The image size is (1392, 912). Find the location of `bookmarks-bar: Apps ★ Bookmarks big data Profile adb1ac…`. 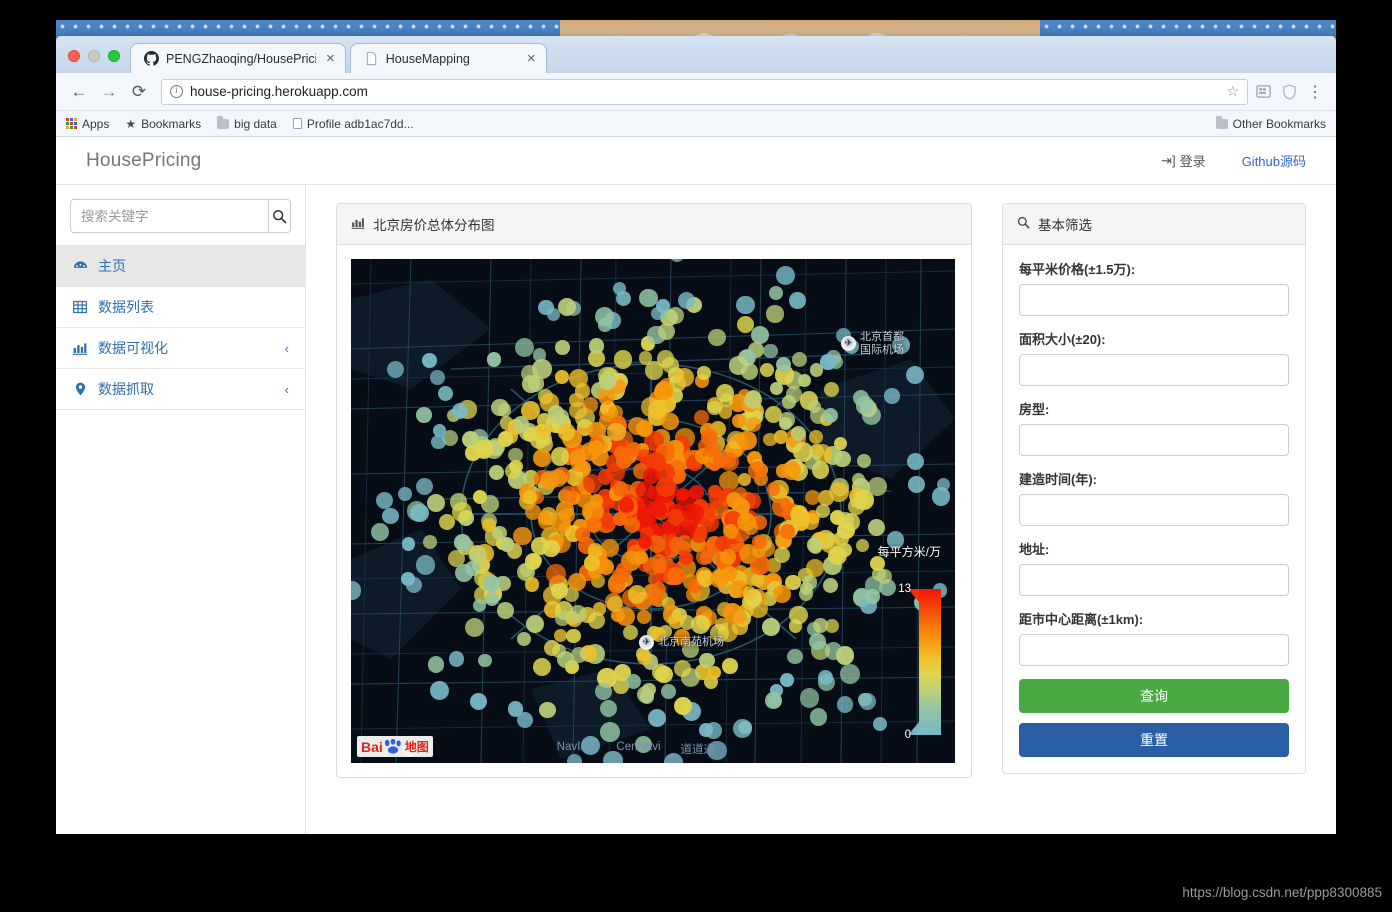

bookmarks-bar: Apps ★ Bookmarks big data Profile adb1ac… is located at coordinates (696, 124).